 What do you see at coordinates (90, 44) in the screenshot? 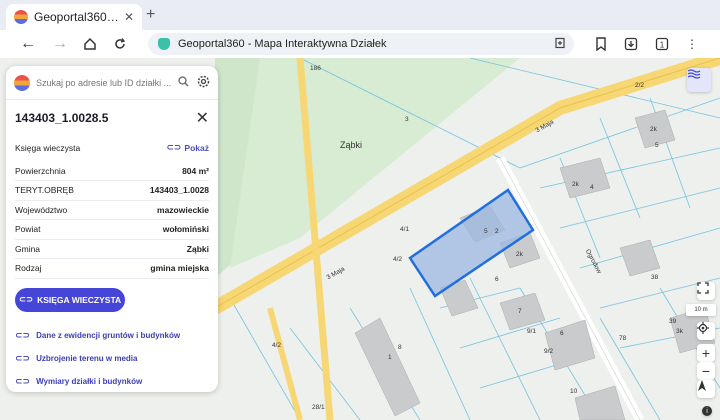
I see `home-icon` at bounding box center [90, 44].